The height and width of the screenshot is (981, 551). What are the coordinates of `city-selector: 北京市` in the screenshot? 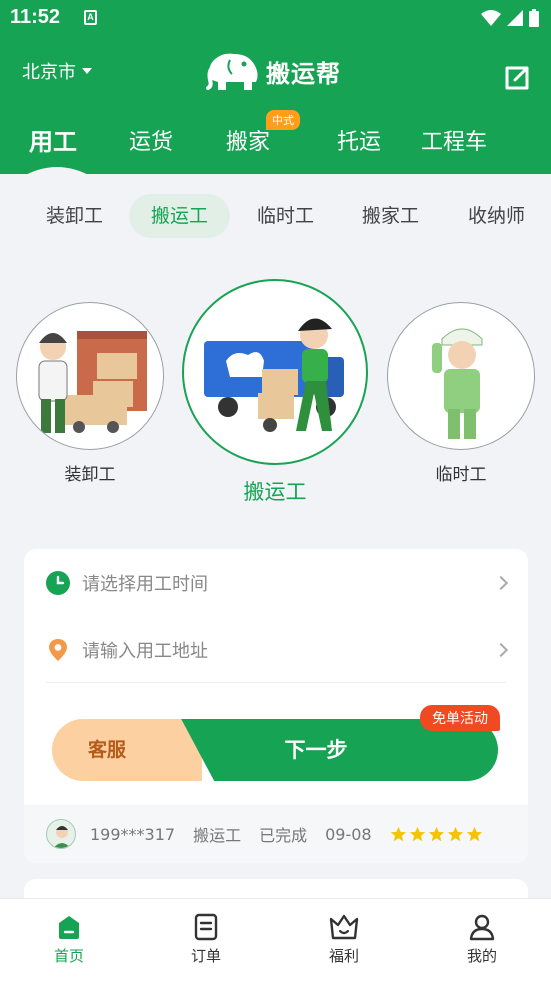 It's located at (57, 71).